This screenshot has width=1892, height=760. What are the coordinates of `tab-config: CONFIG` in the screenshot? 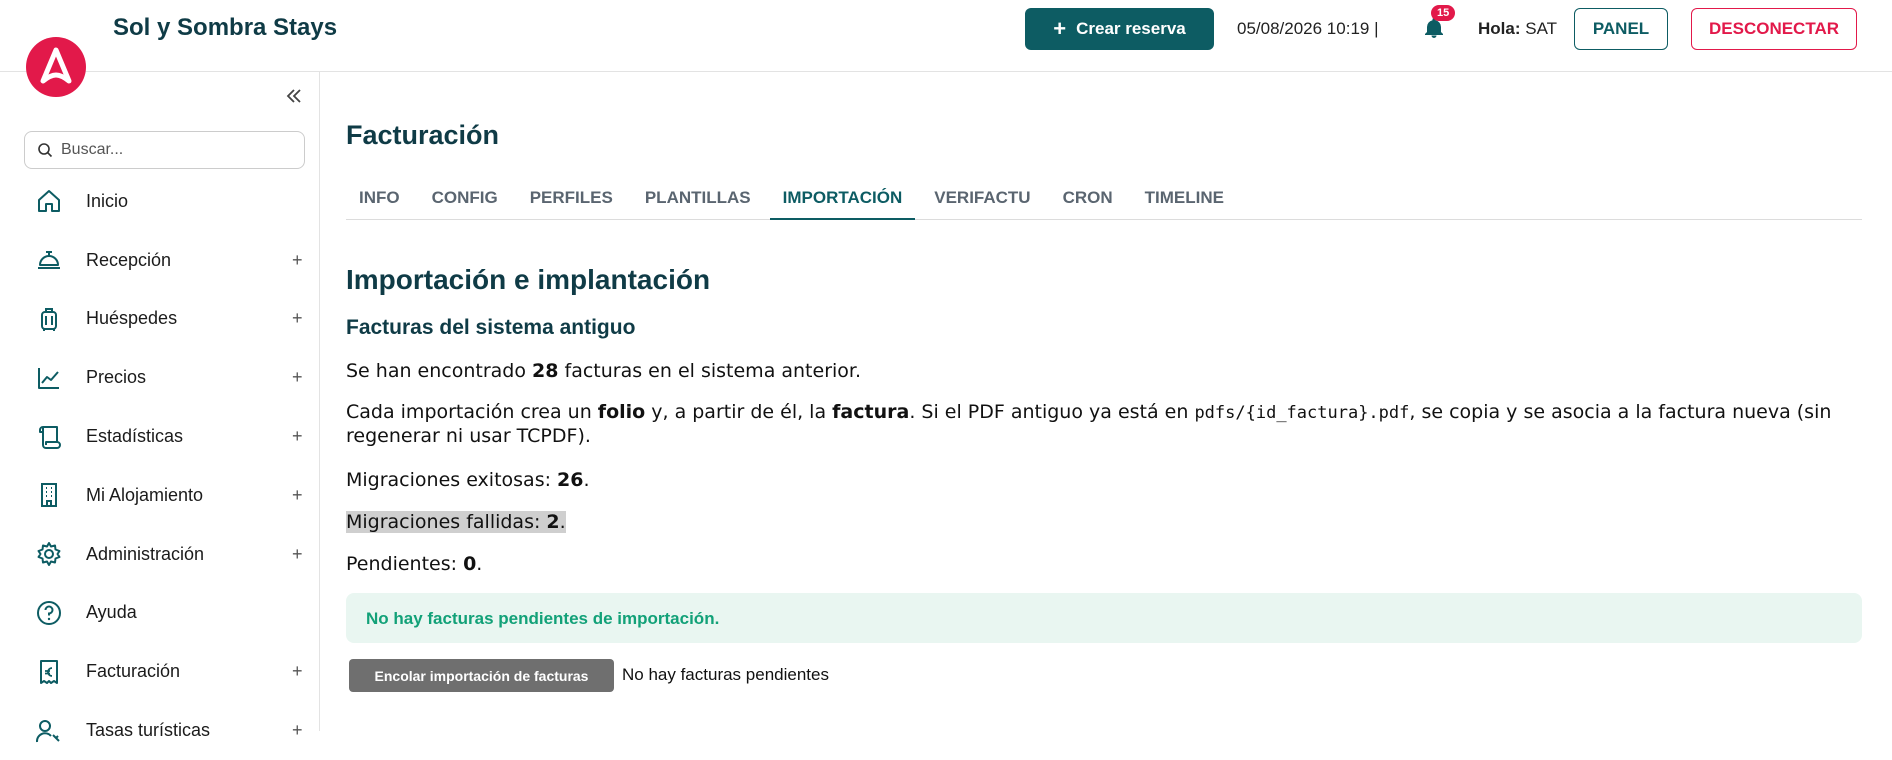 It's located at (465, 199).